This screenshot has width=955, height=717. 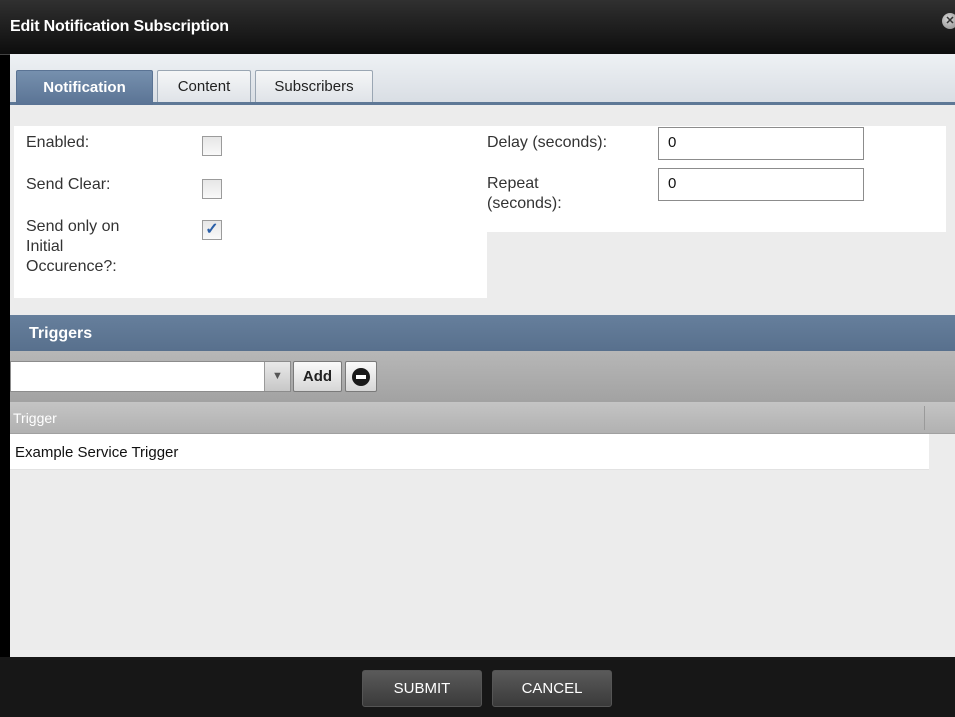 I want to click on tab-strip: Notification Content Subscribers, so click(x=482, y=79).